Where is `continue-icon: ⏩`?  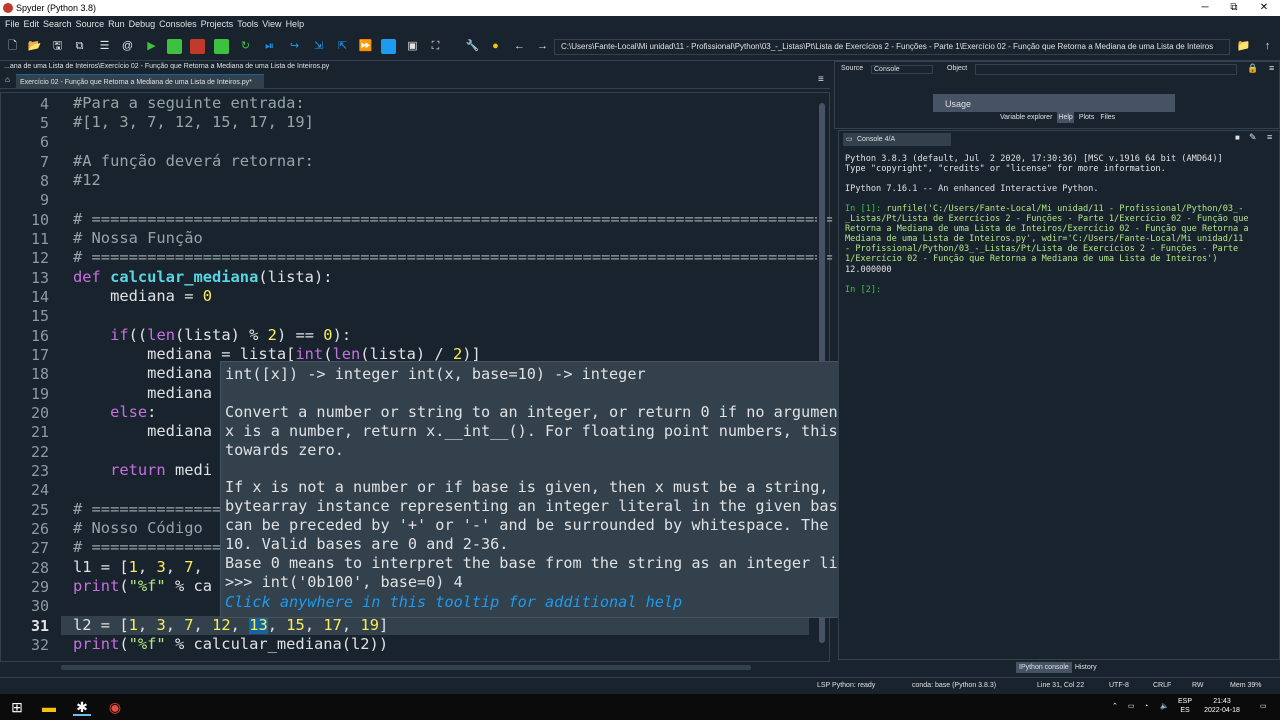 continue-icon: ⏩ is located at coordinates (365, 46).